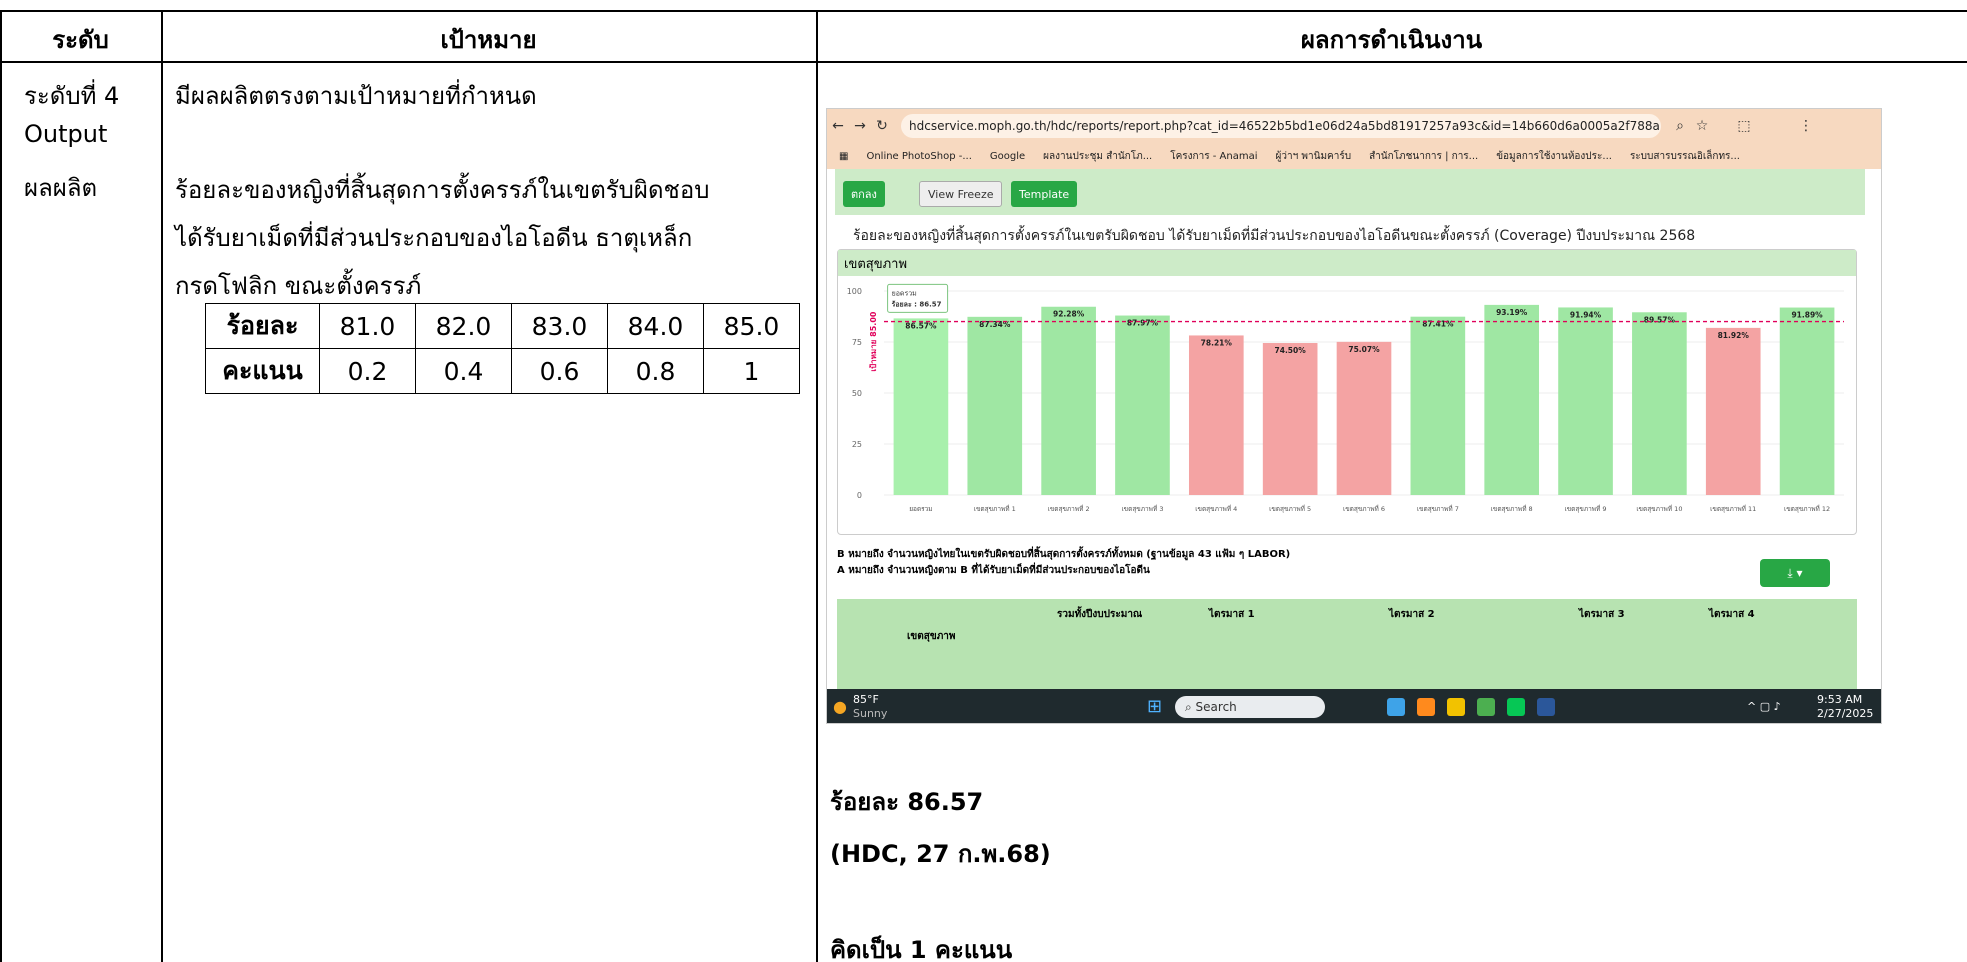 Image resolution: width=1967 pixels, height=962 pixels. Describe the element at coordinates (367, 326) in the screenshot. I see `score-cell: 81.0` at that location.